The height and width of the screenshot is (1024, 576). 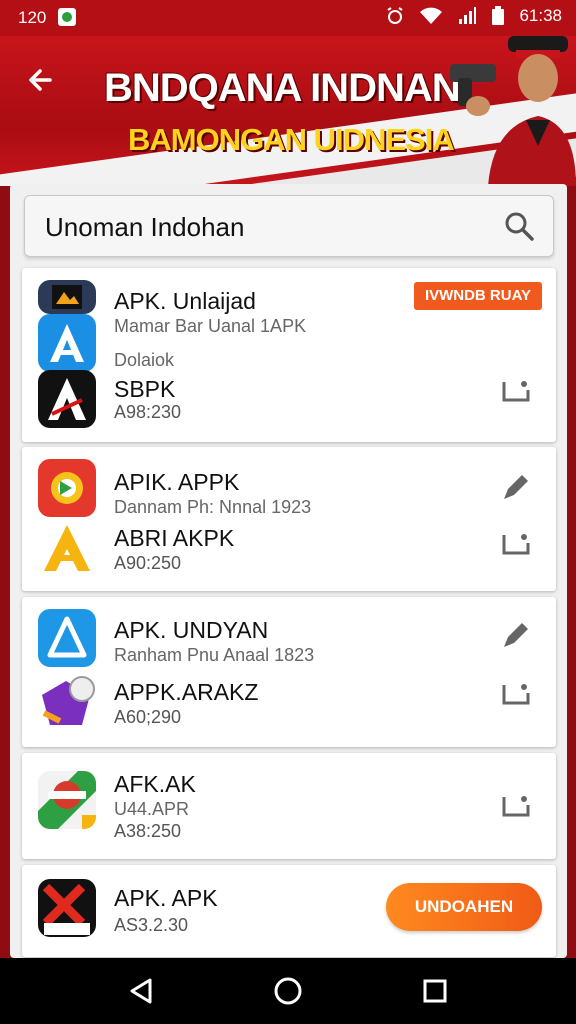 What do you see at coordinates (191, 630) in the screenshot?
I see `app-title: APK. UNDYAN` at bounding box center [191, 630].